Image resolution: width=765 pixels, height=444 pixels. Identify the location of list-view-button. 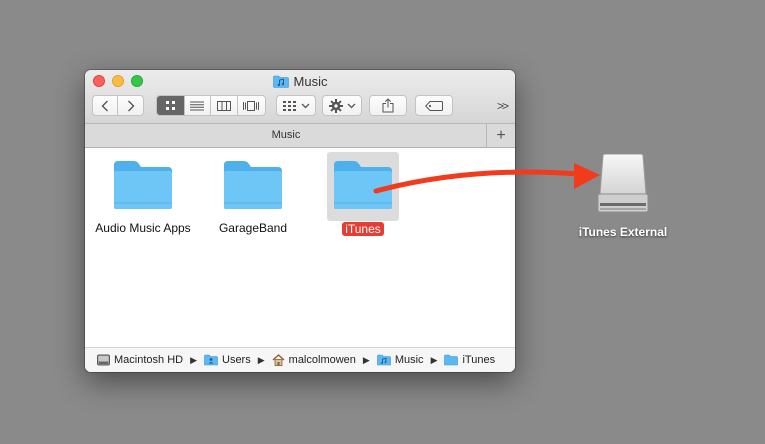
(198, 105).